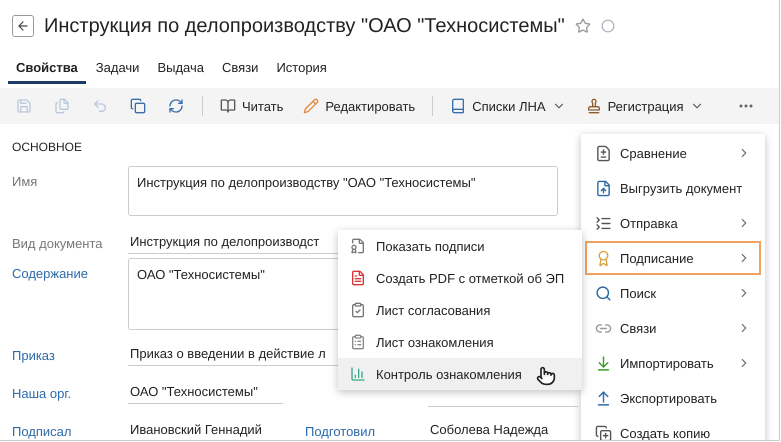 Image resolution: width=781 pixels, height=442 pixels. What do you see at coordinates (47, 147) in the screenshot?
I see `section-heading: ОСНОВНОЕ` at bounding box center [47, 147].